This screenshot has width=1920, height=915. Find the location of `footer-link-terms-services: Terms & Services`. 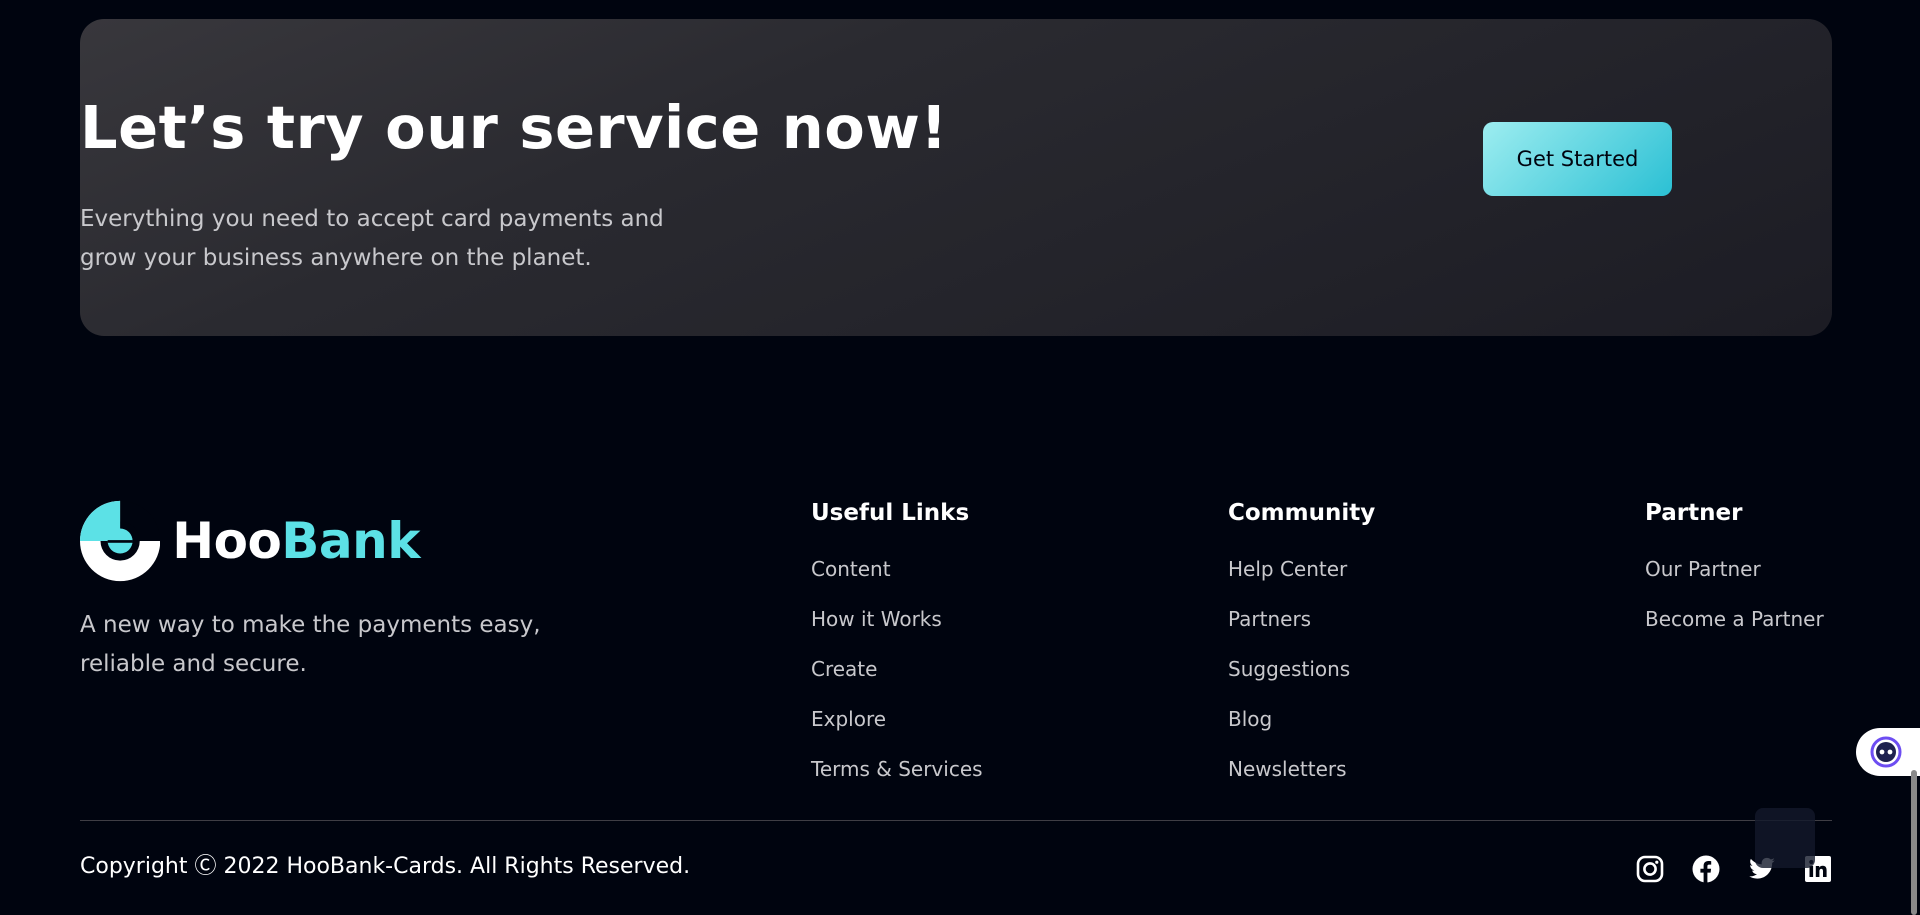

footer-link-terms-services: Terms & Services is located at coordinates (897, 777).